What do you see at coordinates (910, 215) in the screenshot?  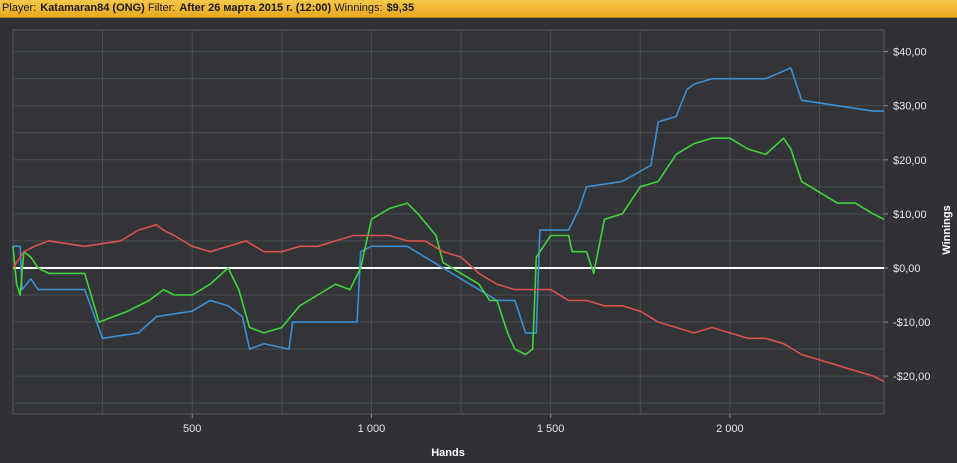 I see `y-tick-label: $10,00` at bounding box center [910, 215].